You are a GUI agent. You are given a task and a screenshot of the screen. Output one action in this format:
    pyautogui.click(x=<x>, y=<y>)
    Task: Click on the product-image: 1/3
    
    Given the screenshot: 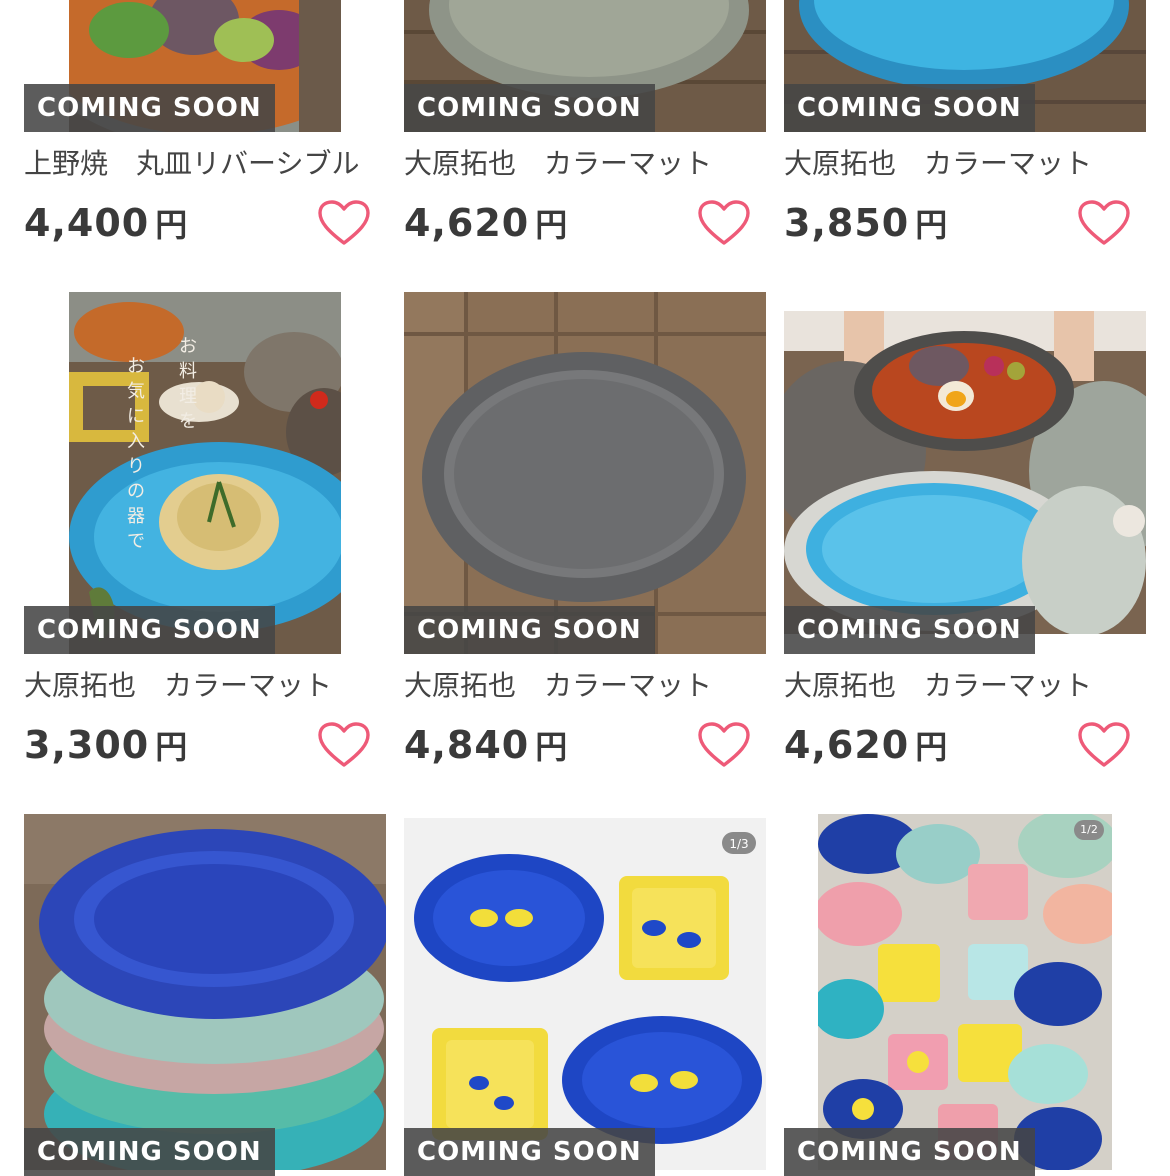 What is the action you would take?
    pyautogui.click(x=585, y=994)
    